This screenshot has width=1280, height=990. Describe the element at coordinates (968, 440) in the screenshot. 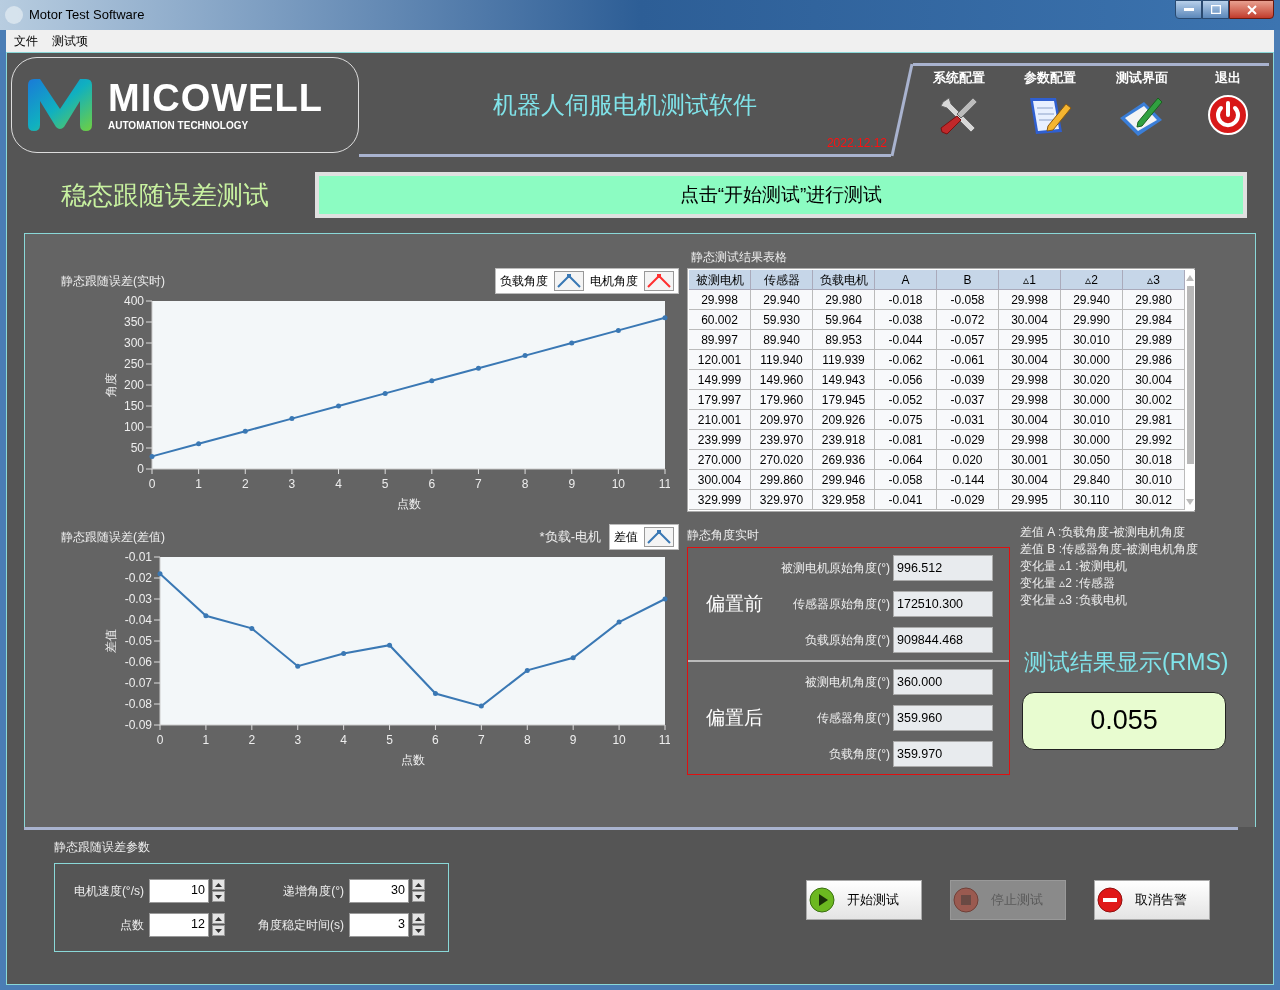

I see `table-cell: -0.029` at that location.